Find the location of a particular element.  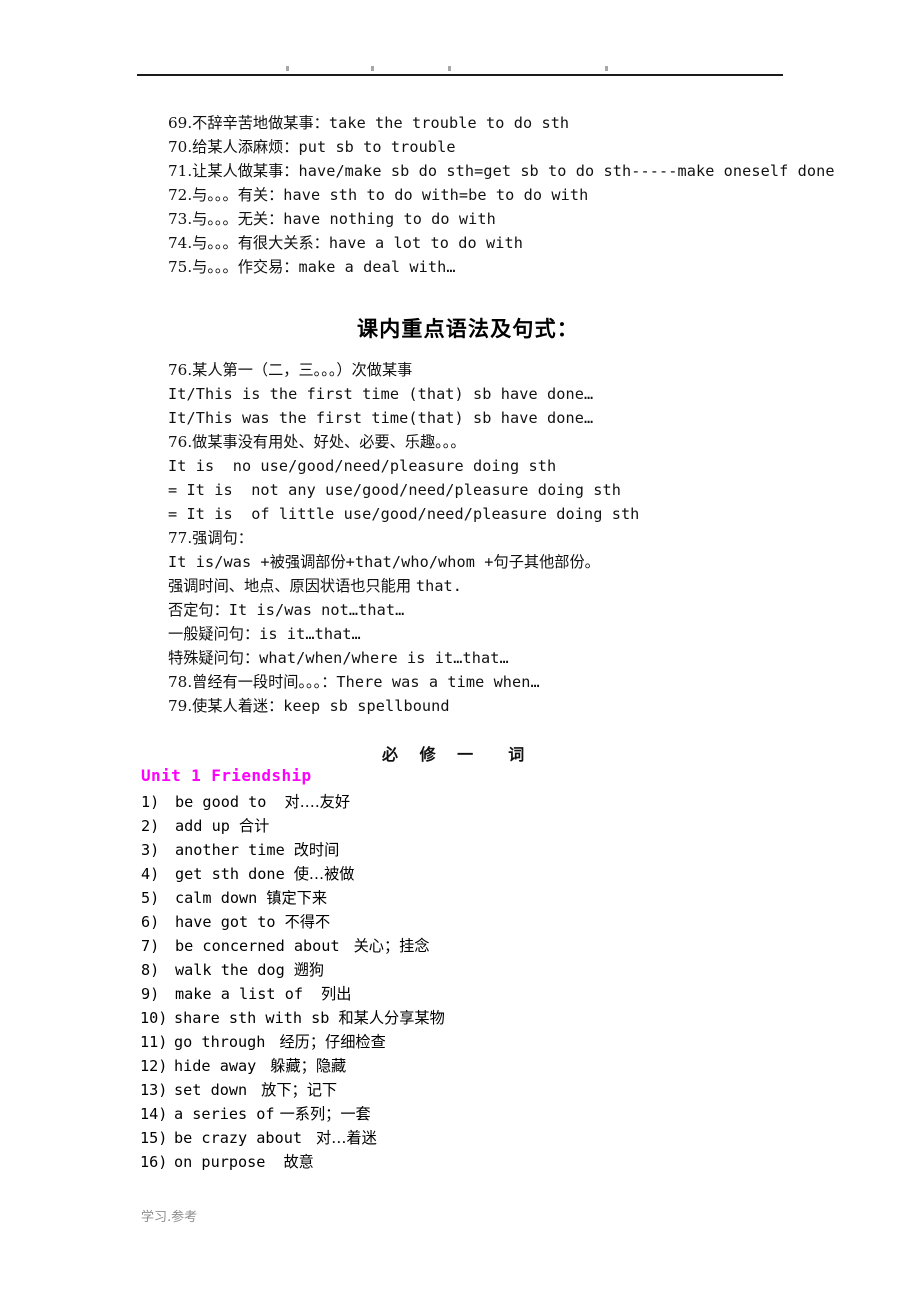

item-english: hide away is located at coordinates (215, 1066).